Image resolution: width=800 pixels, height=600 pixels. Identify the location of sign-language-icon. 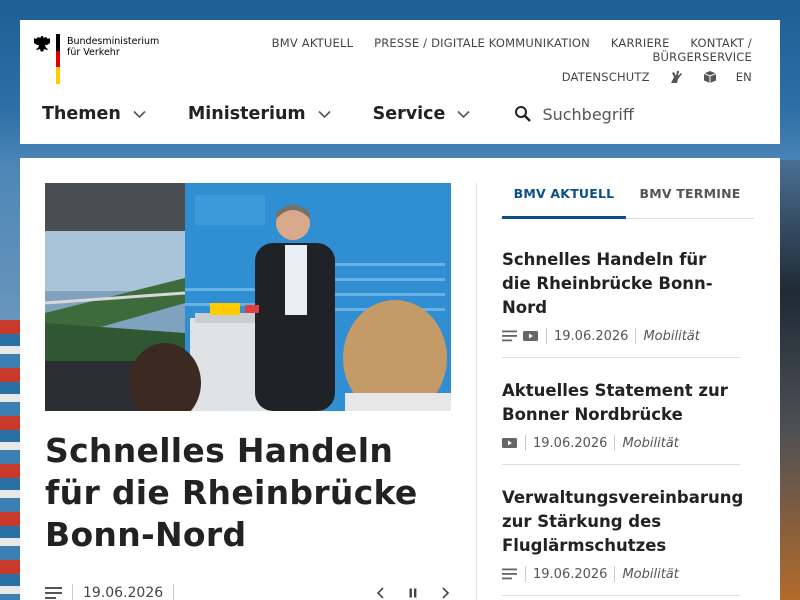
(676, 77).